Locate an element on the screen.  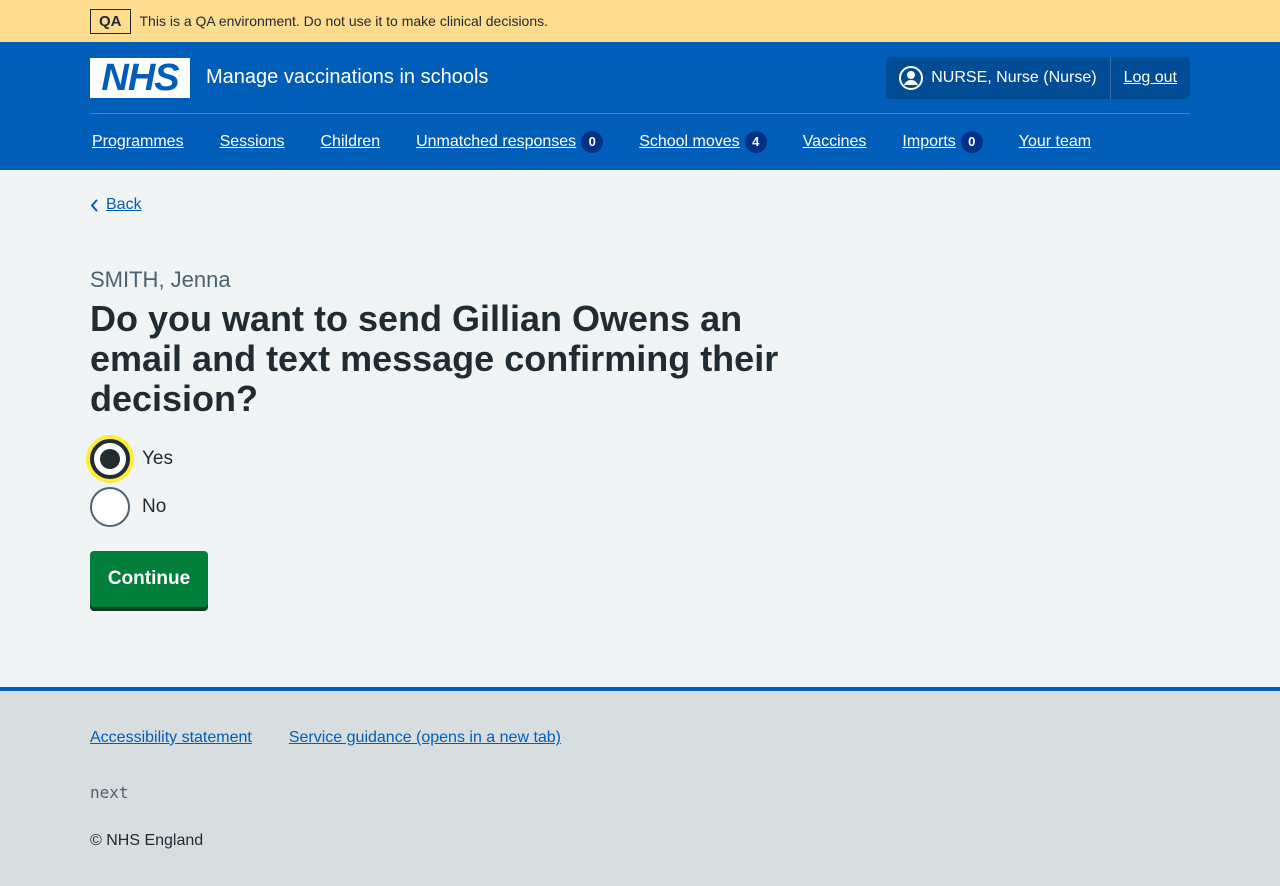
radio-label-no: No is located at coordinates (154, 506).